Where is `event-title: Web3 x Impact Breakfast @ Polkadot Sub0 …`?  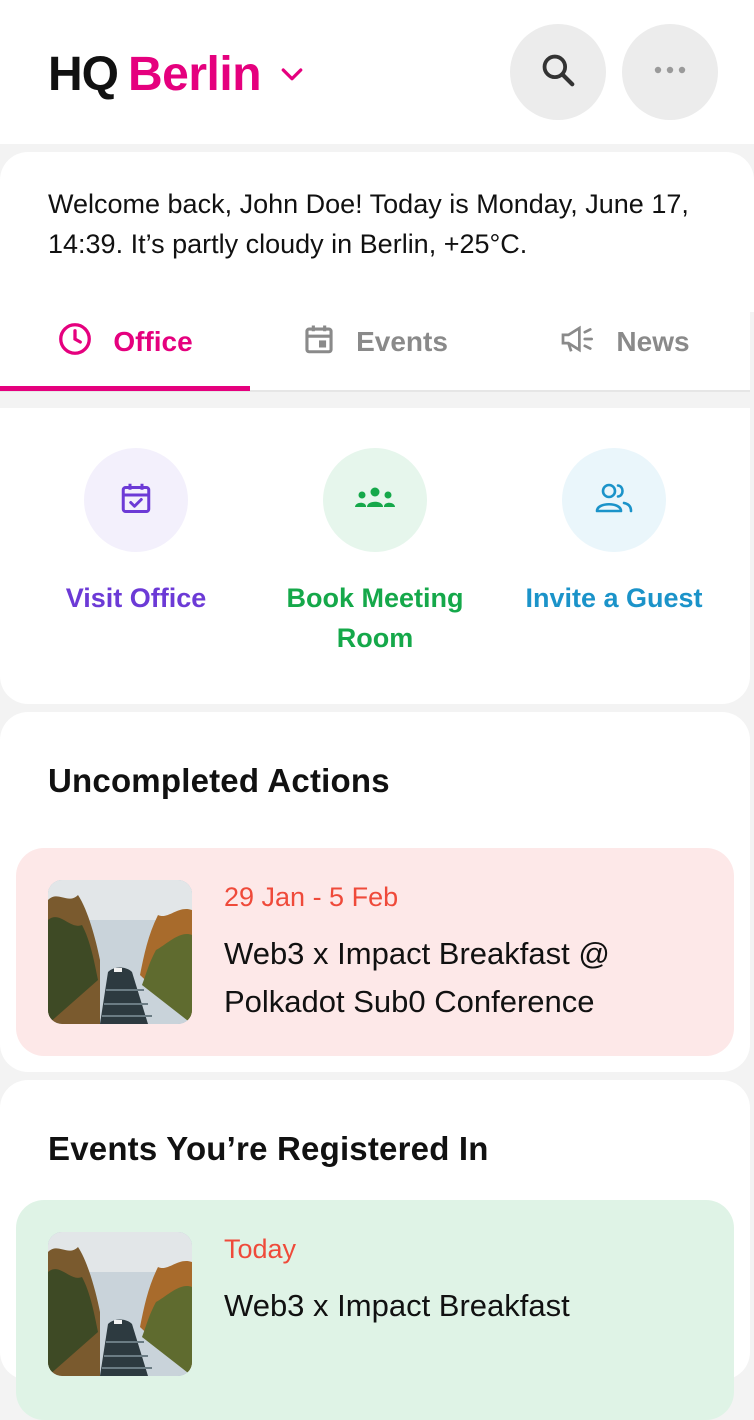
event-title: Web3 x Impact Breakfast @ Polkadot Sub0 … is located at coordinates (417, 977).